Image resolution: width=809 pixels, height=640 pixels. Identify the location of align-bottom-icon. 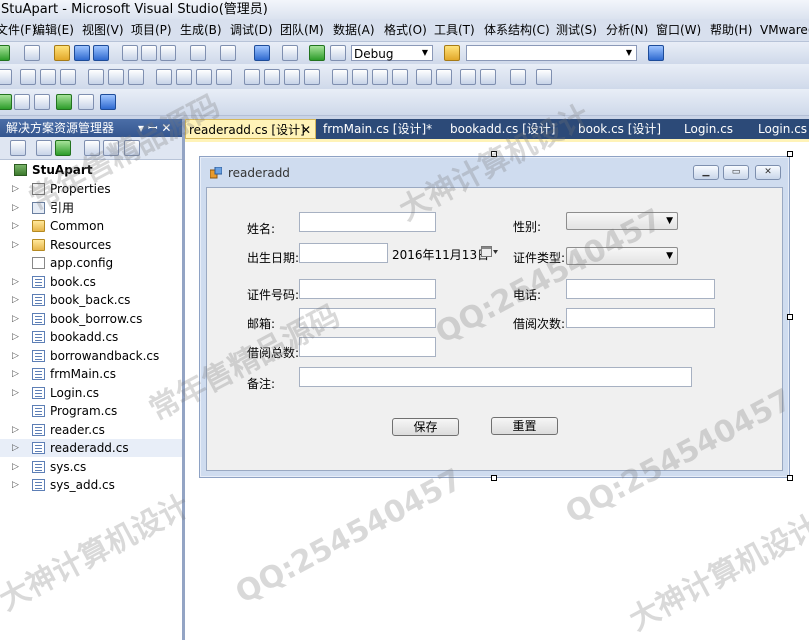
(136, 77).